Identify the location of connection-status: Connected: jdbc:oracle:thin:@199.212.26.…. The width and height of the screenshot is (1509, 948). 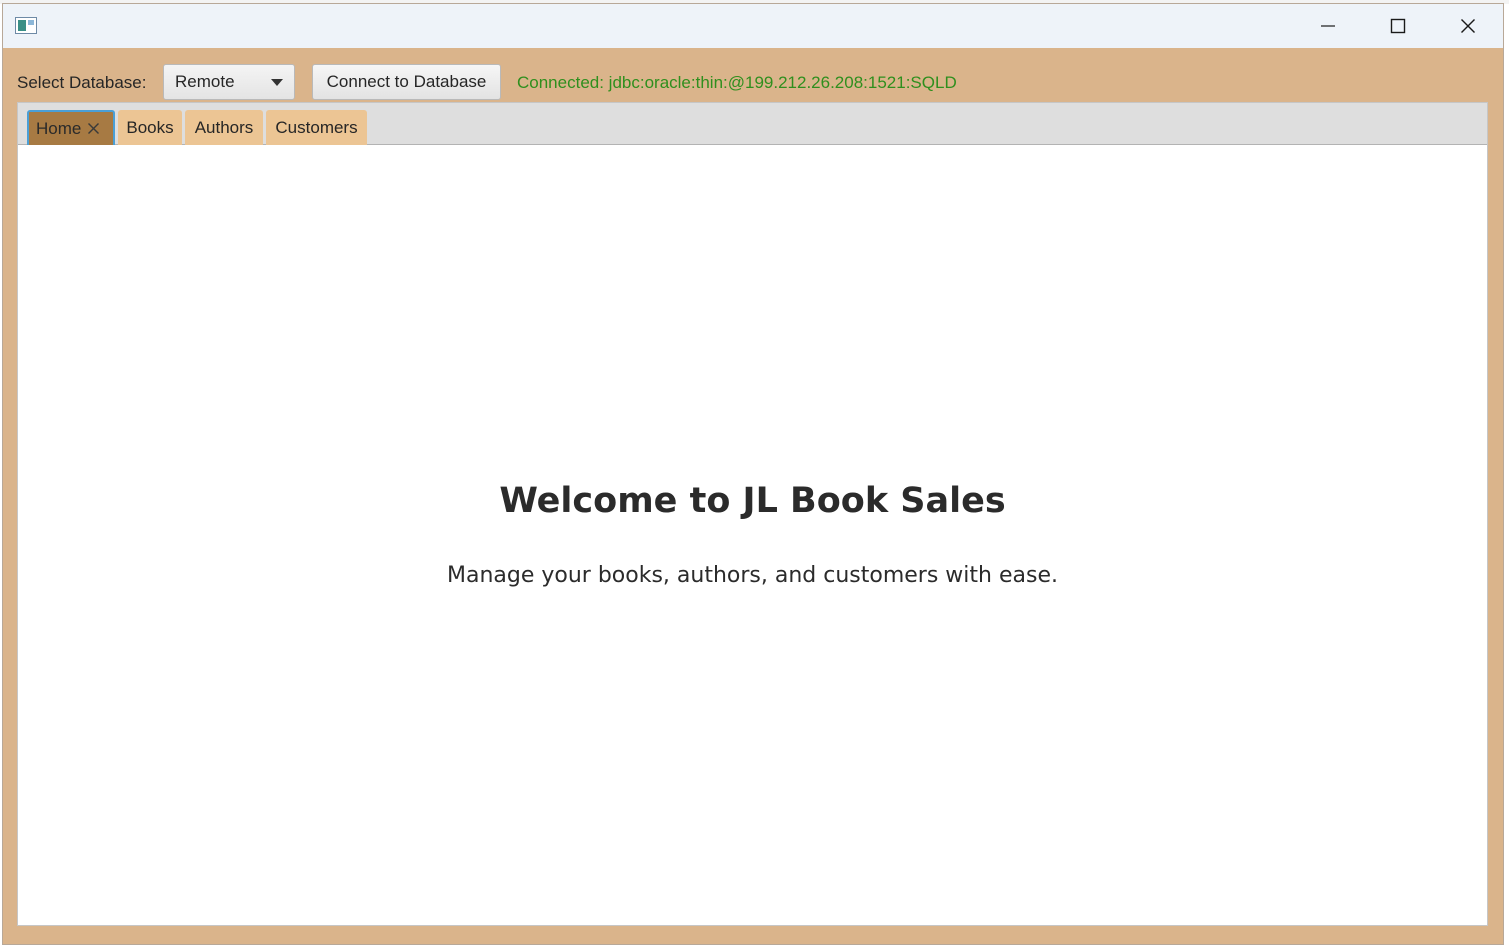
(737, 82).